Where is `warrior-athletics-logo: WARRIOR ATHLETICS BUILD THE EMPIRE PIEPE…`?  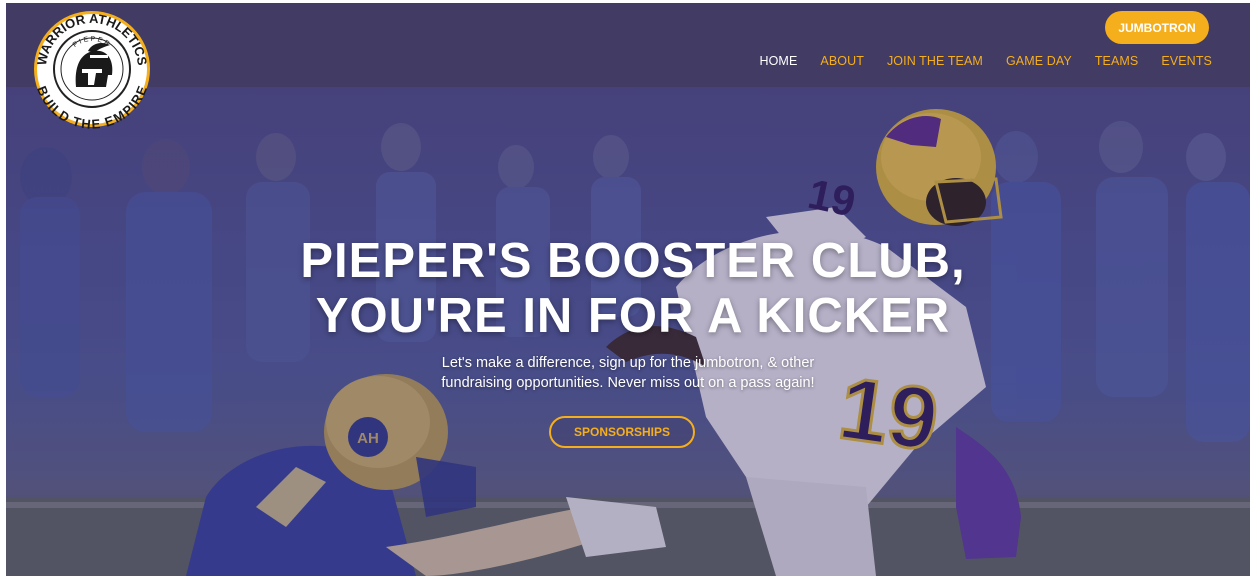
warrior-athletics-logo: WARRIOR ATHLETICS BUILD THE EMPIRE PIEPE… is located at coordinates (92, 70).